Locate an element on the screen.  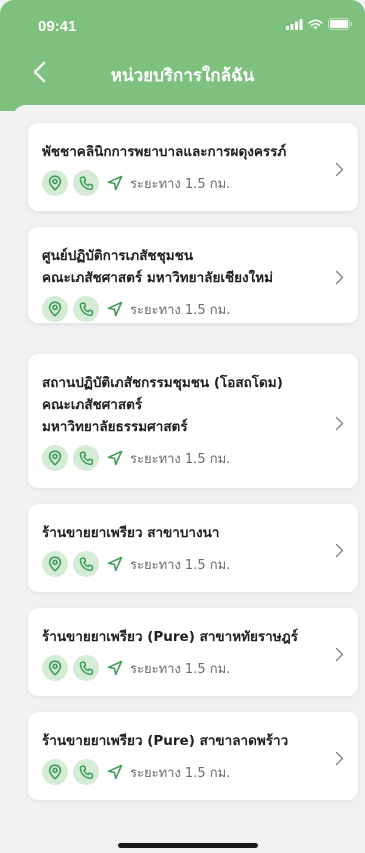
service-name: พัชชาคลินิกการพยาบาลและการผดุงครรภ์ is located at coordinates (180, 152).